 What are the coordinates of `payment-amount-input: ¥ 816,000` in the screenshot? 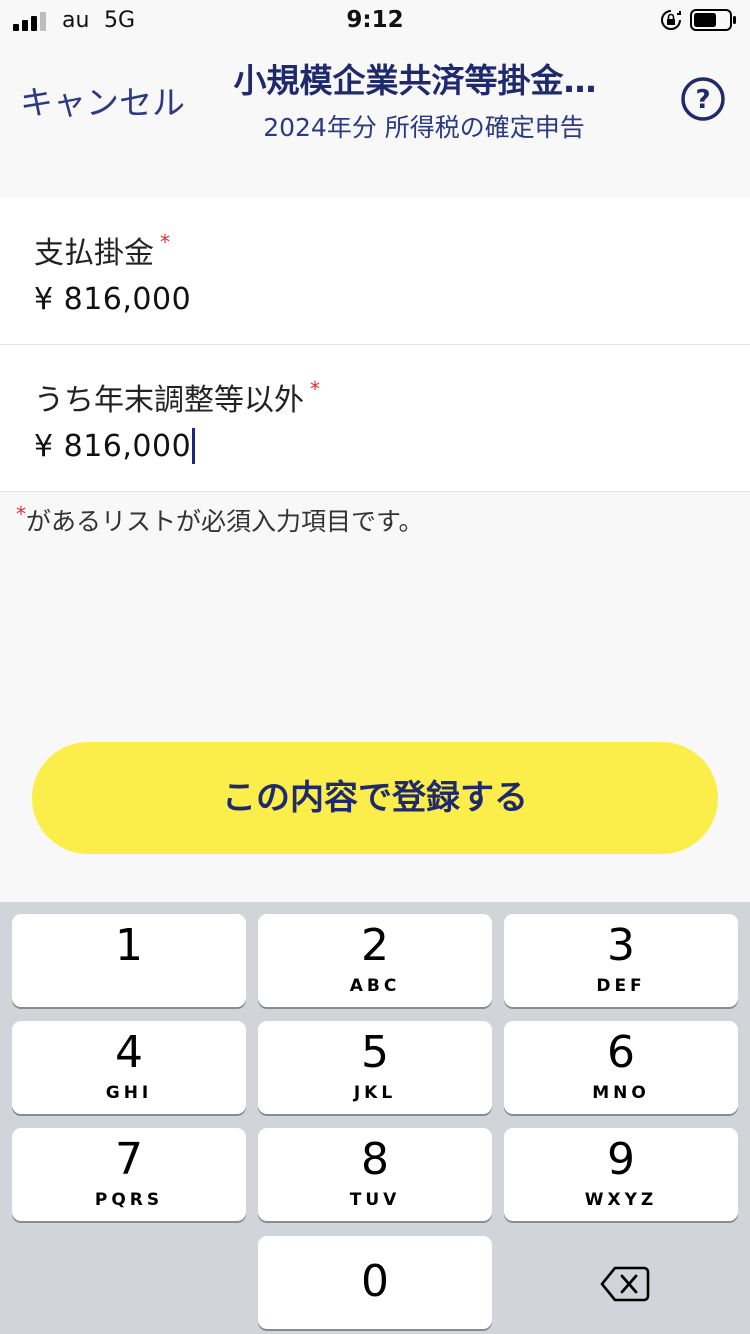 It's located at (112, 299).